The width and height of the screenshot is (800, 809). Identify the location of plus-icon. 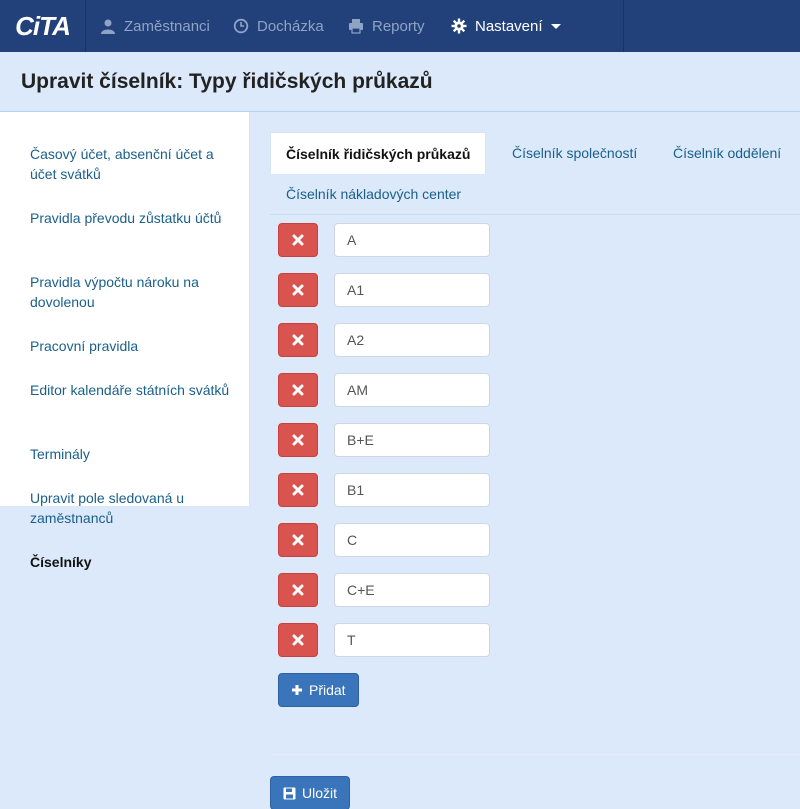
(297, 690).